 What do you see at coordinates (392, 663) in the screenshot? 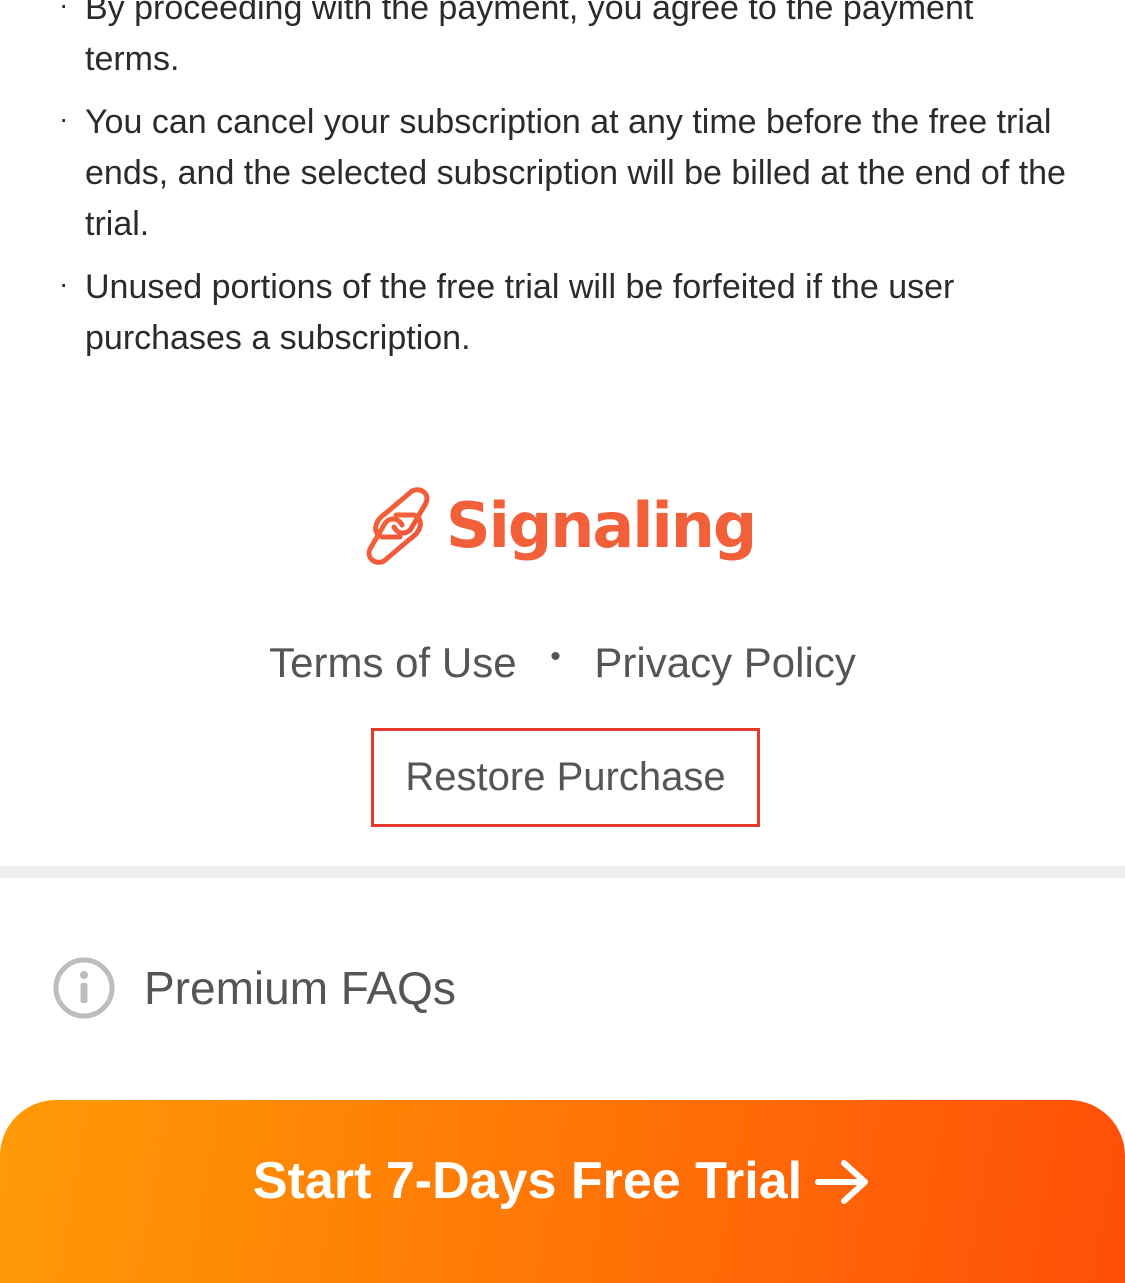
I see `terms-of-use-link: Terms of Use` at bounding box center [392, 663].